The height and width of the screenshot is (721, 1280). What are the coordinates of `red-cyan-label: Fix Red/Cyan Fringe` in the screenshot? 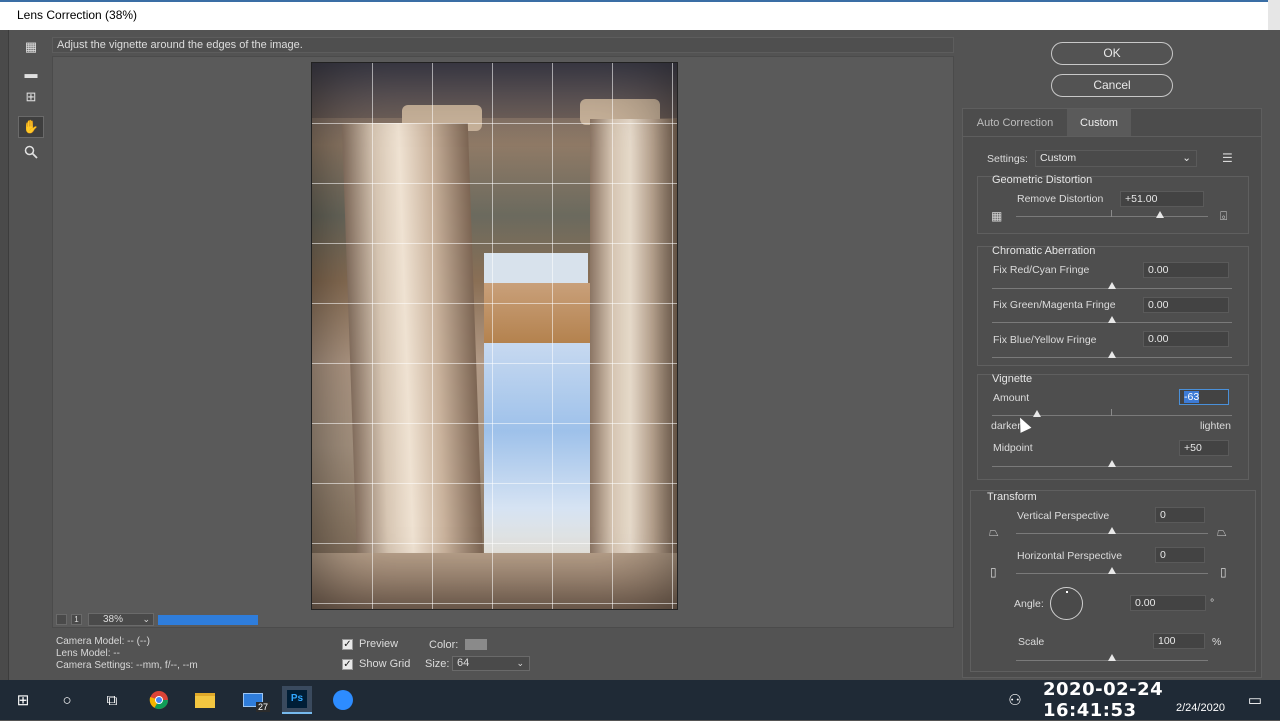 It's located at (1041, 270).